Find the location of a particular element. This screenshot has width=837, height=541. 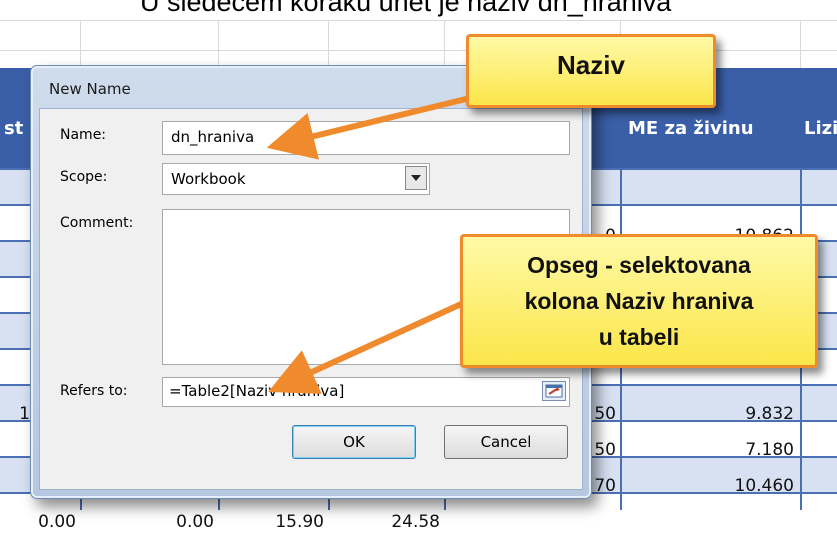

header-st: st is located at coordinates (13, 128).